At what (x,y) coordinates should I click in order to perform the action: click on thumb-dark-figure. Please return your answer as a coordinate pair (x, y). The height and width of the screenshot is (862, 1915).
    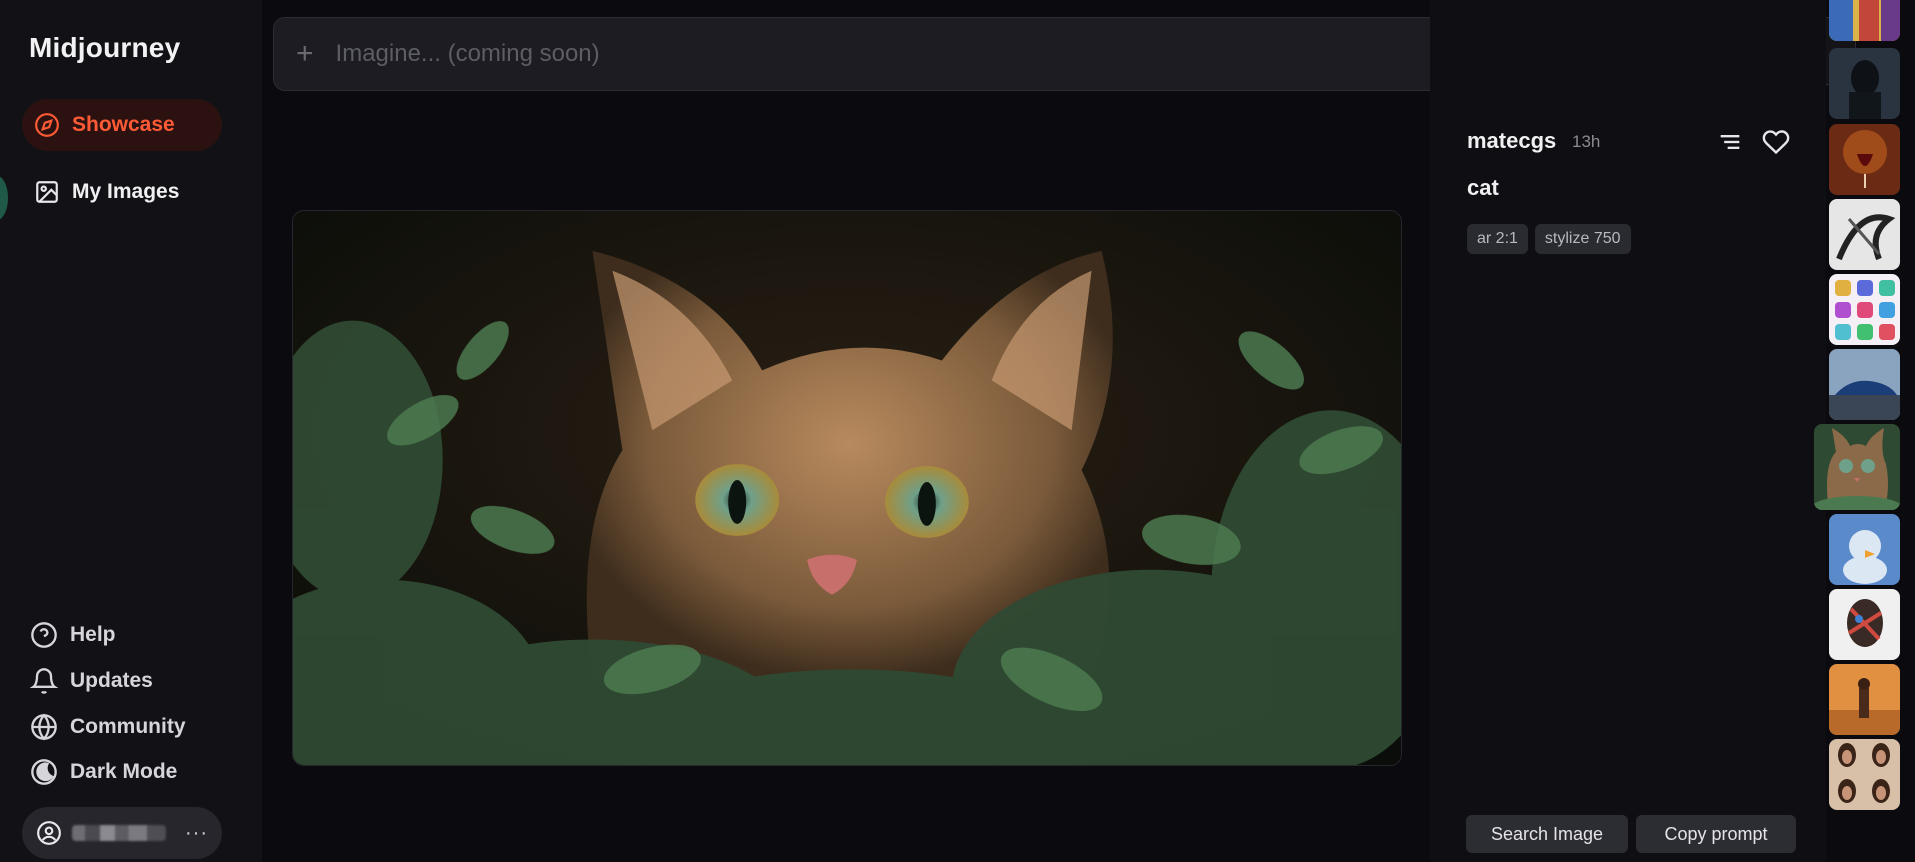
    Looking at the image, I should click on (1864, 83).